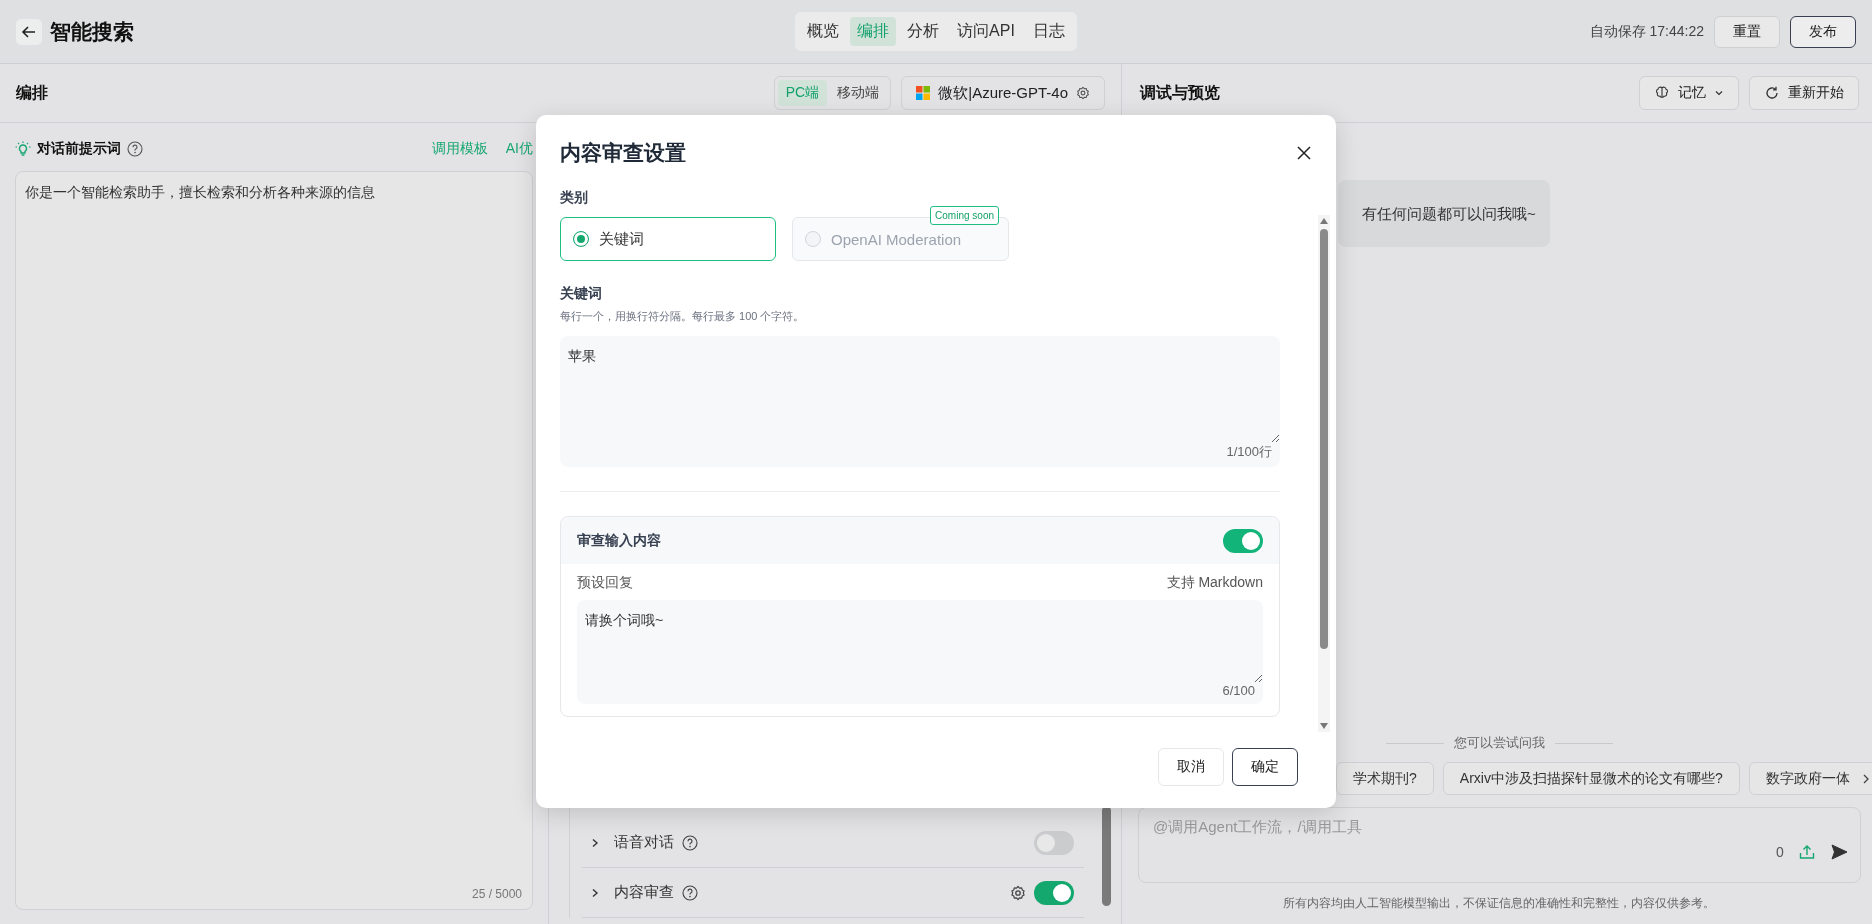 The height and width of the screenshot is (924, 1872). I want to click on chat-text-input: @调用Agent工作流，/调用工具, so click(1499, 826).